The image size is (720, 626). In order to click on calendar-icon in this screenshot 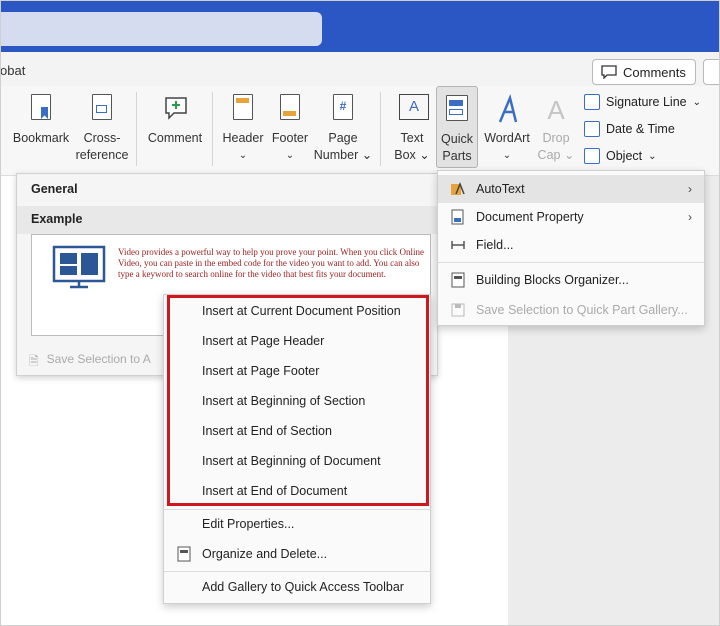, I will do `click(592, 129)`.